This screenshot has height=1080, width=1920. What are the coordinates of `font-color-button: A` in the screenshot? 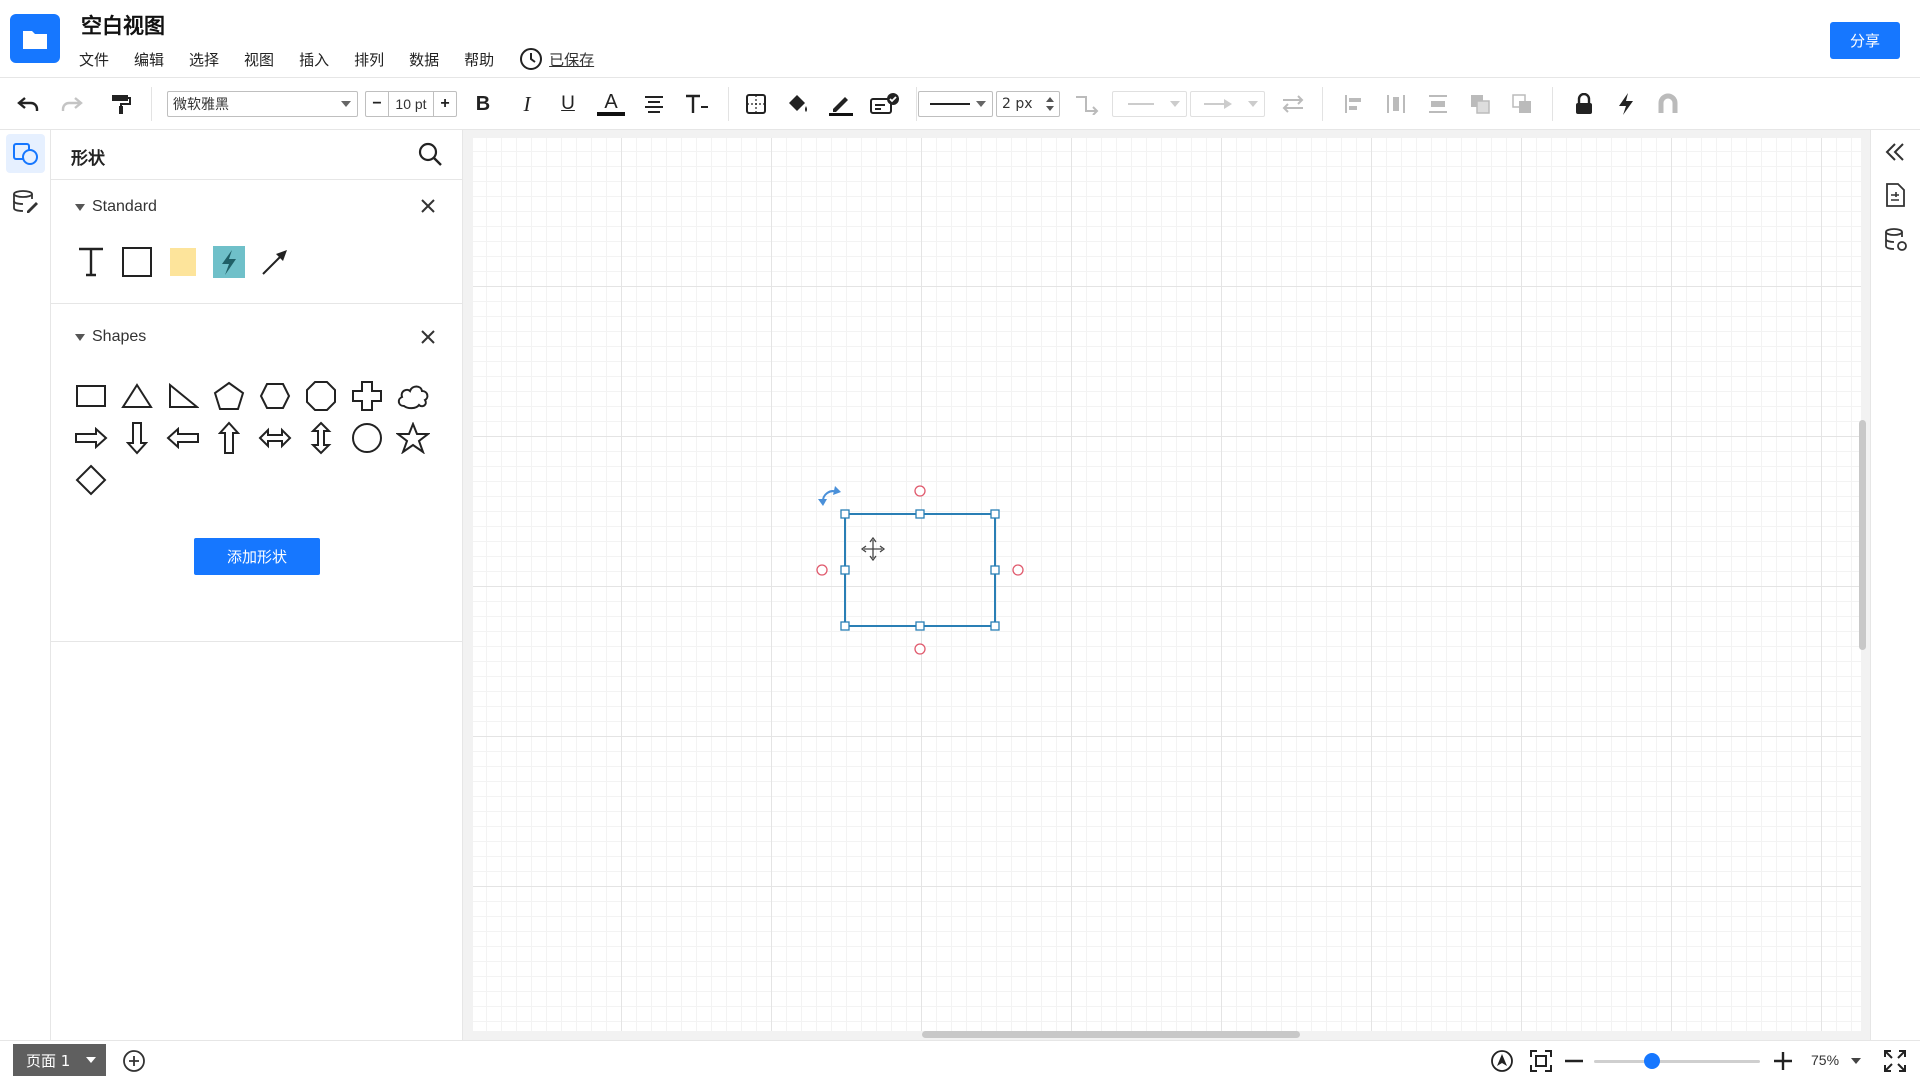 It's located at (611, 104).